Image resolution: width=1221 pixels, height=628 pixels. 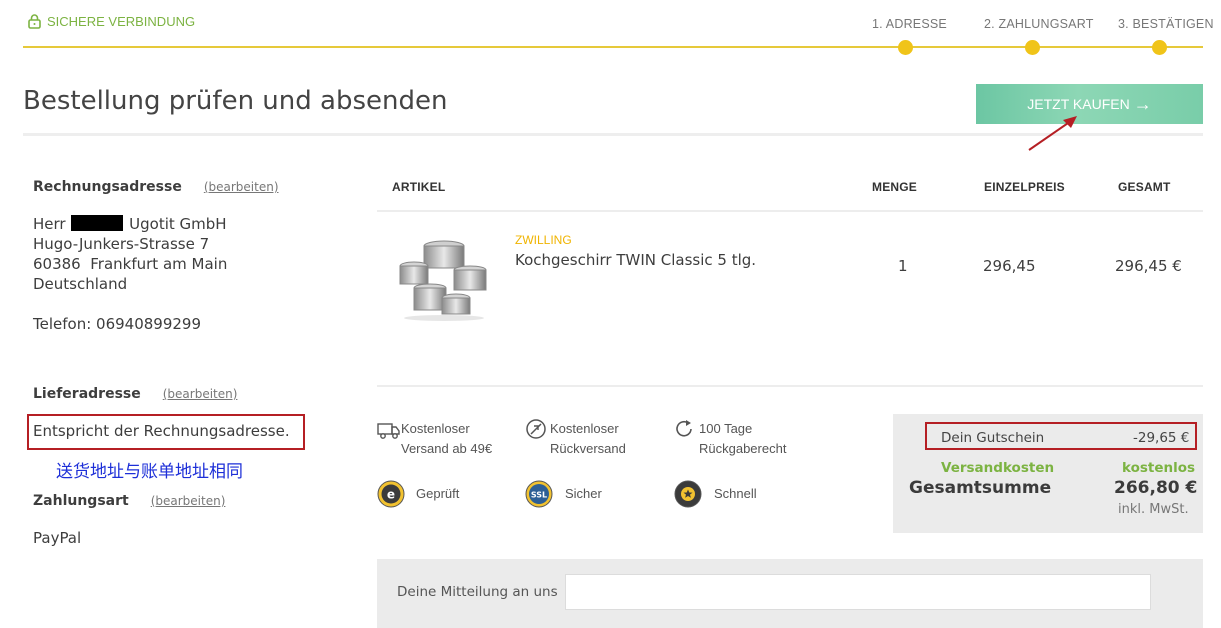 What do you see at coordinates (584, 428) in the screenshot?
I see `badge-free-return-line1: Kostenloser` at bounding box center [584, 428].